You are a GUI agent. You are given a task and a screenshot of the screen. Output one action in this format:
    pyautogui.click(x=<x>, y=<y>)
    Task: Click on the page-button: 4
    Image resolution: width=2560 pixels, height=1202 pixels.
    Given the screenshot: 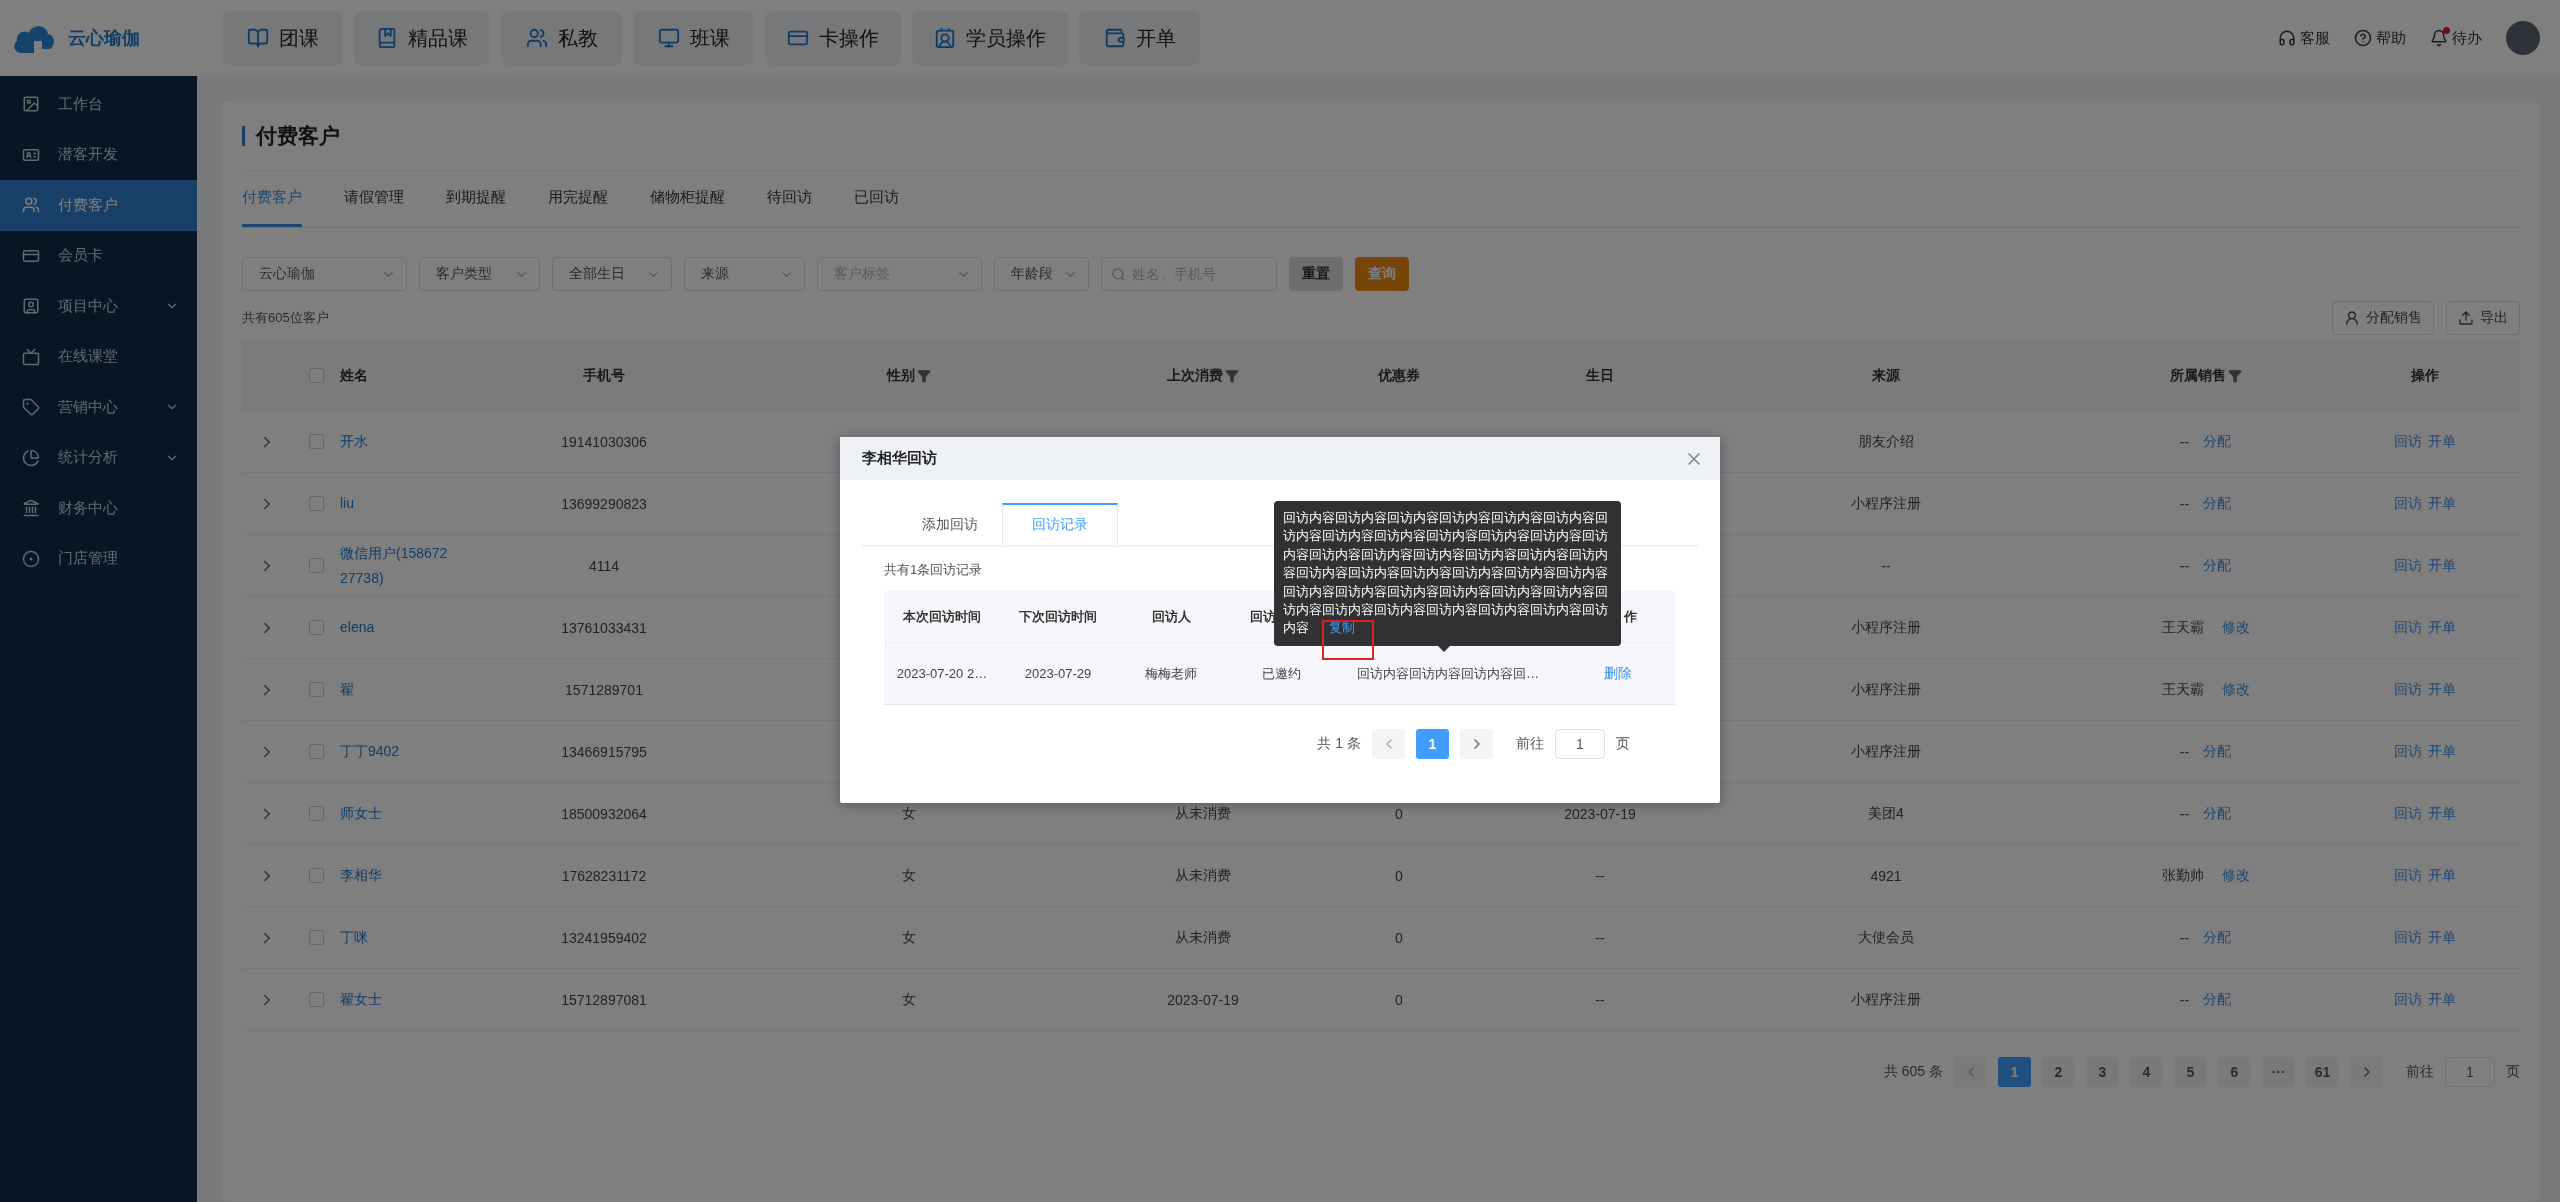 What is the action you would take?
    pyautogui.click(x=2146, y=1072)
    